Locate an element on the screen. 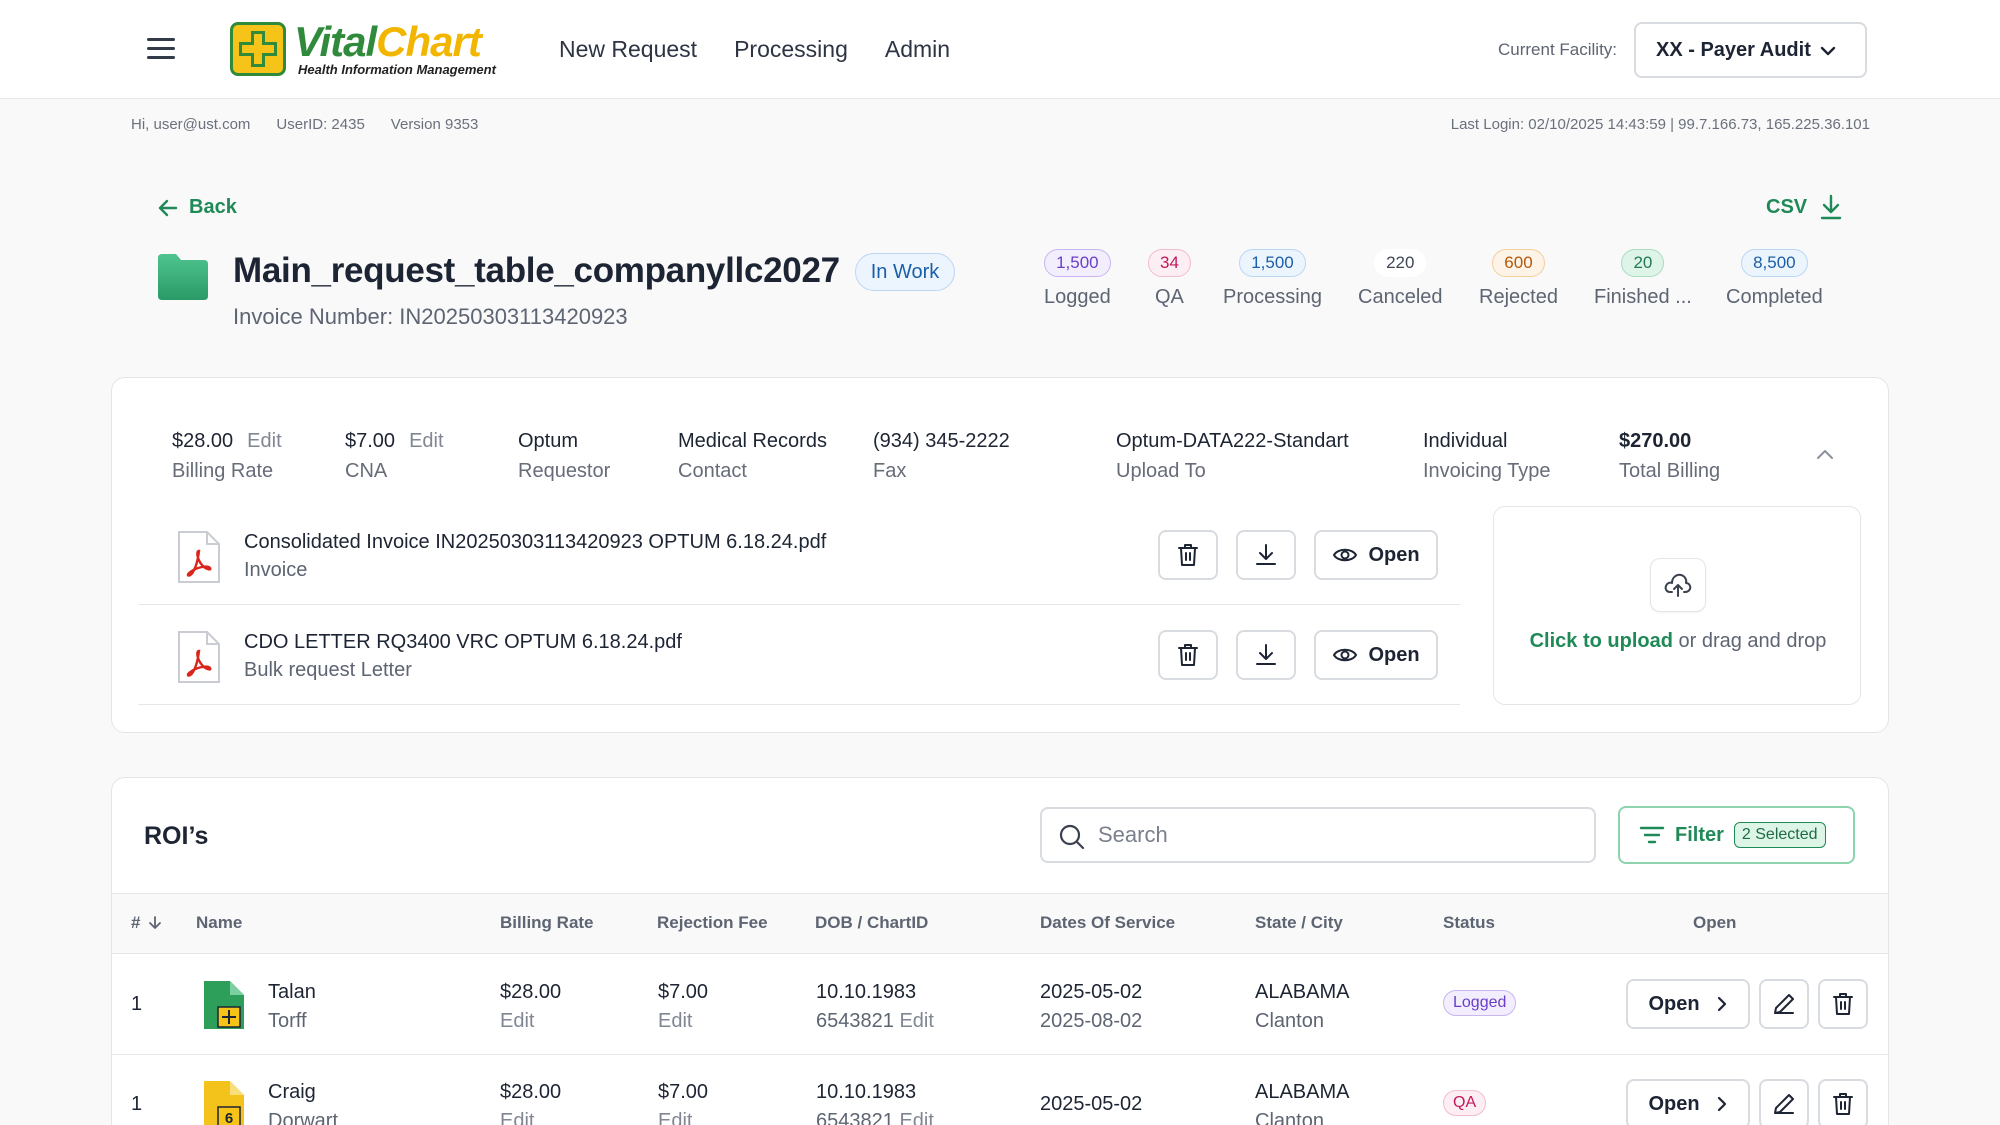  nav-new-request: New Request is located at coordinates (628, 49).